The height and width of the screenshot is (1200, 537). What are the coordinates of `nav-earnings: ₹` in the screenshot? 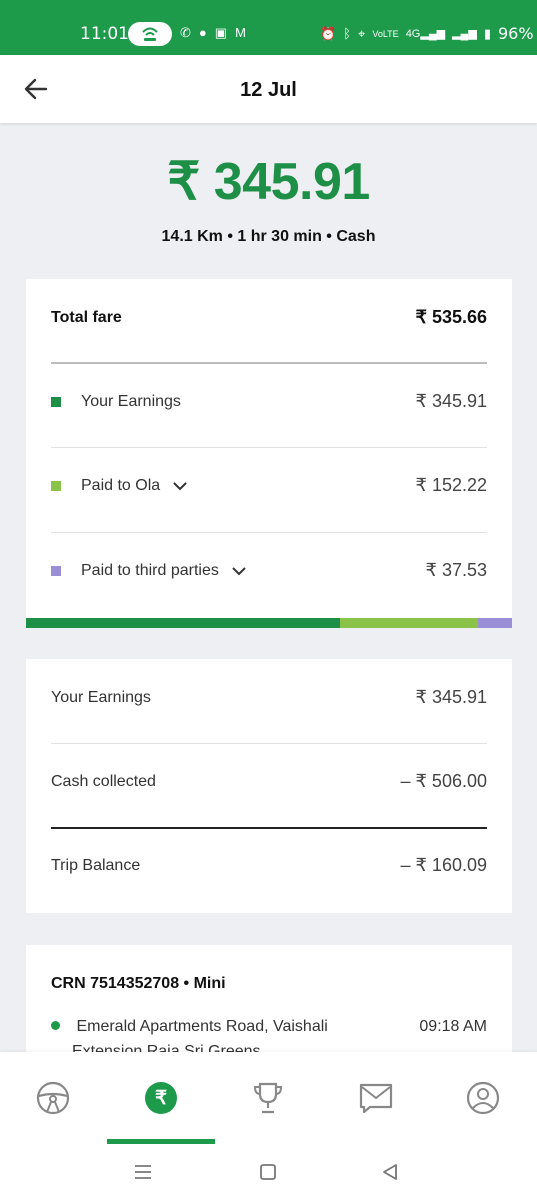 It's located at (161, 1098).